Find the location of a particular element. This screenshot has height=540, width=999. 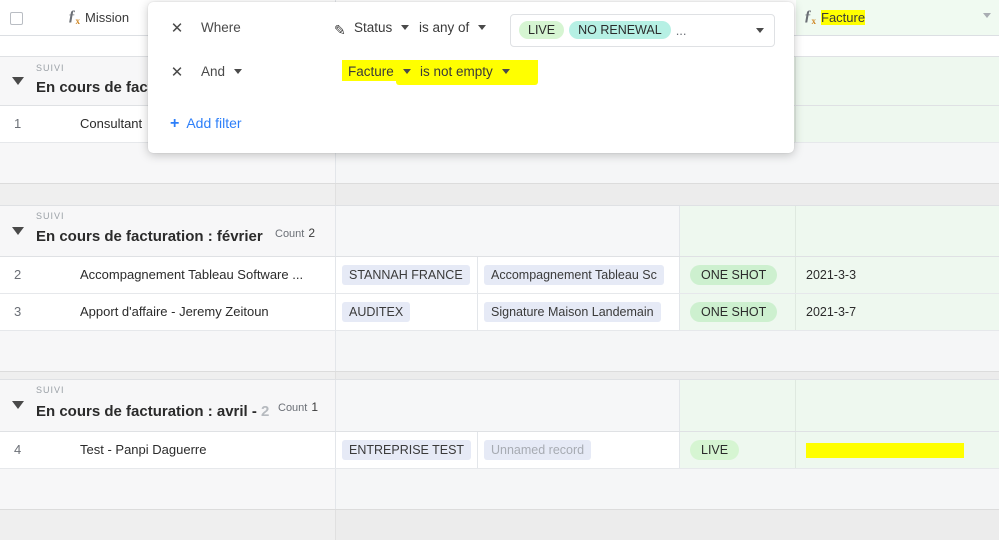

add-filter-button: + Add filter is located at coordinates (206, 124).